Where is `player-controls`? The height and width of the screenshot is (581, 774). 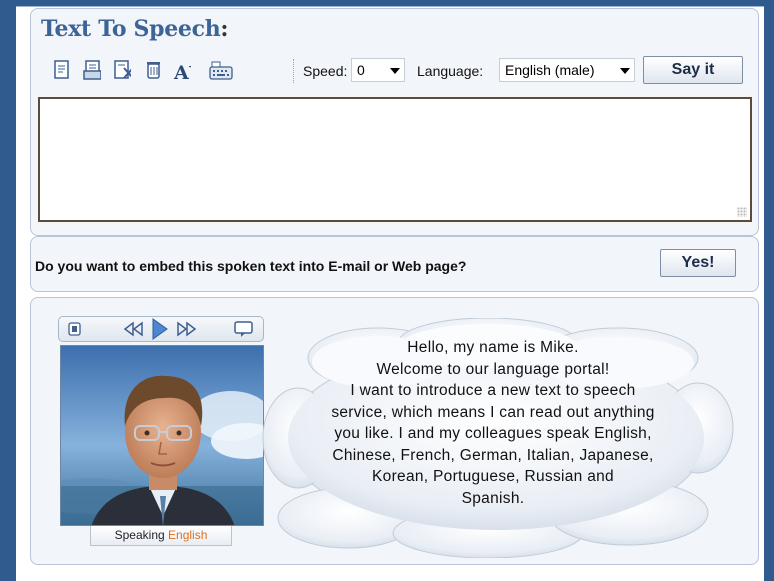
player-controls is located at coordinates (161, 329).